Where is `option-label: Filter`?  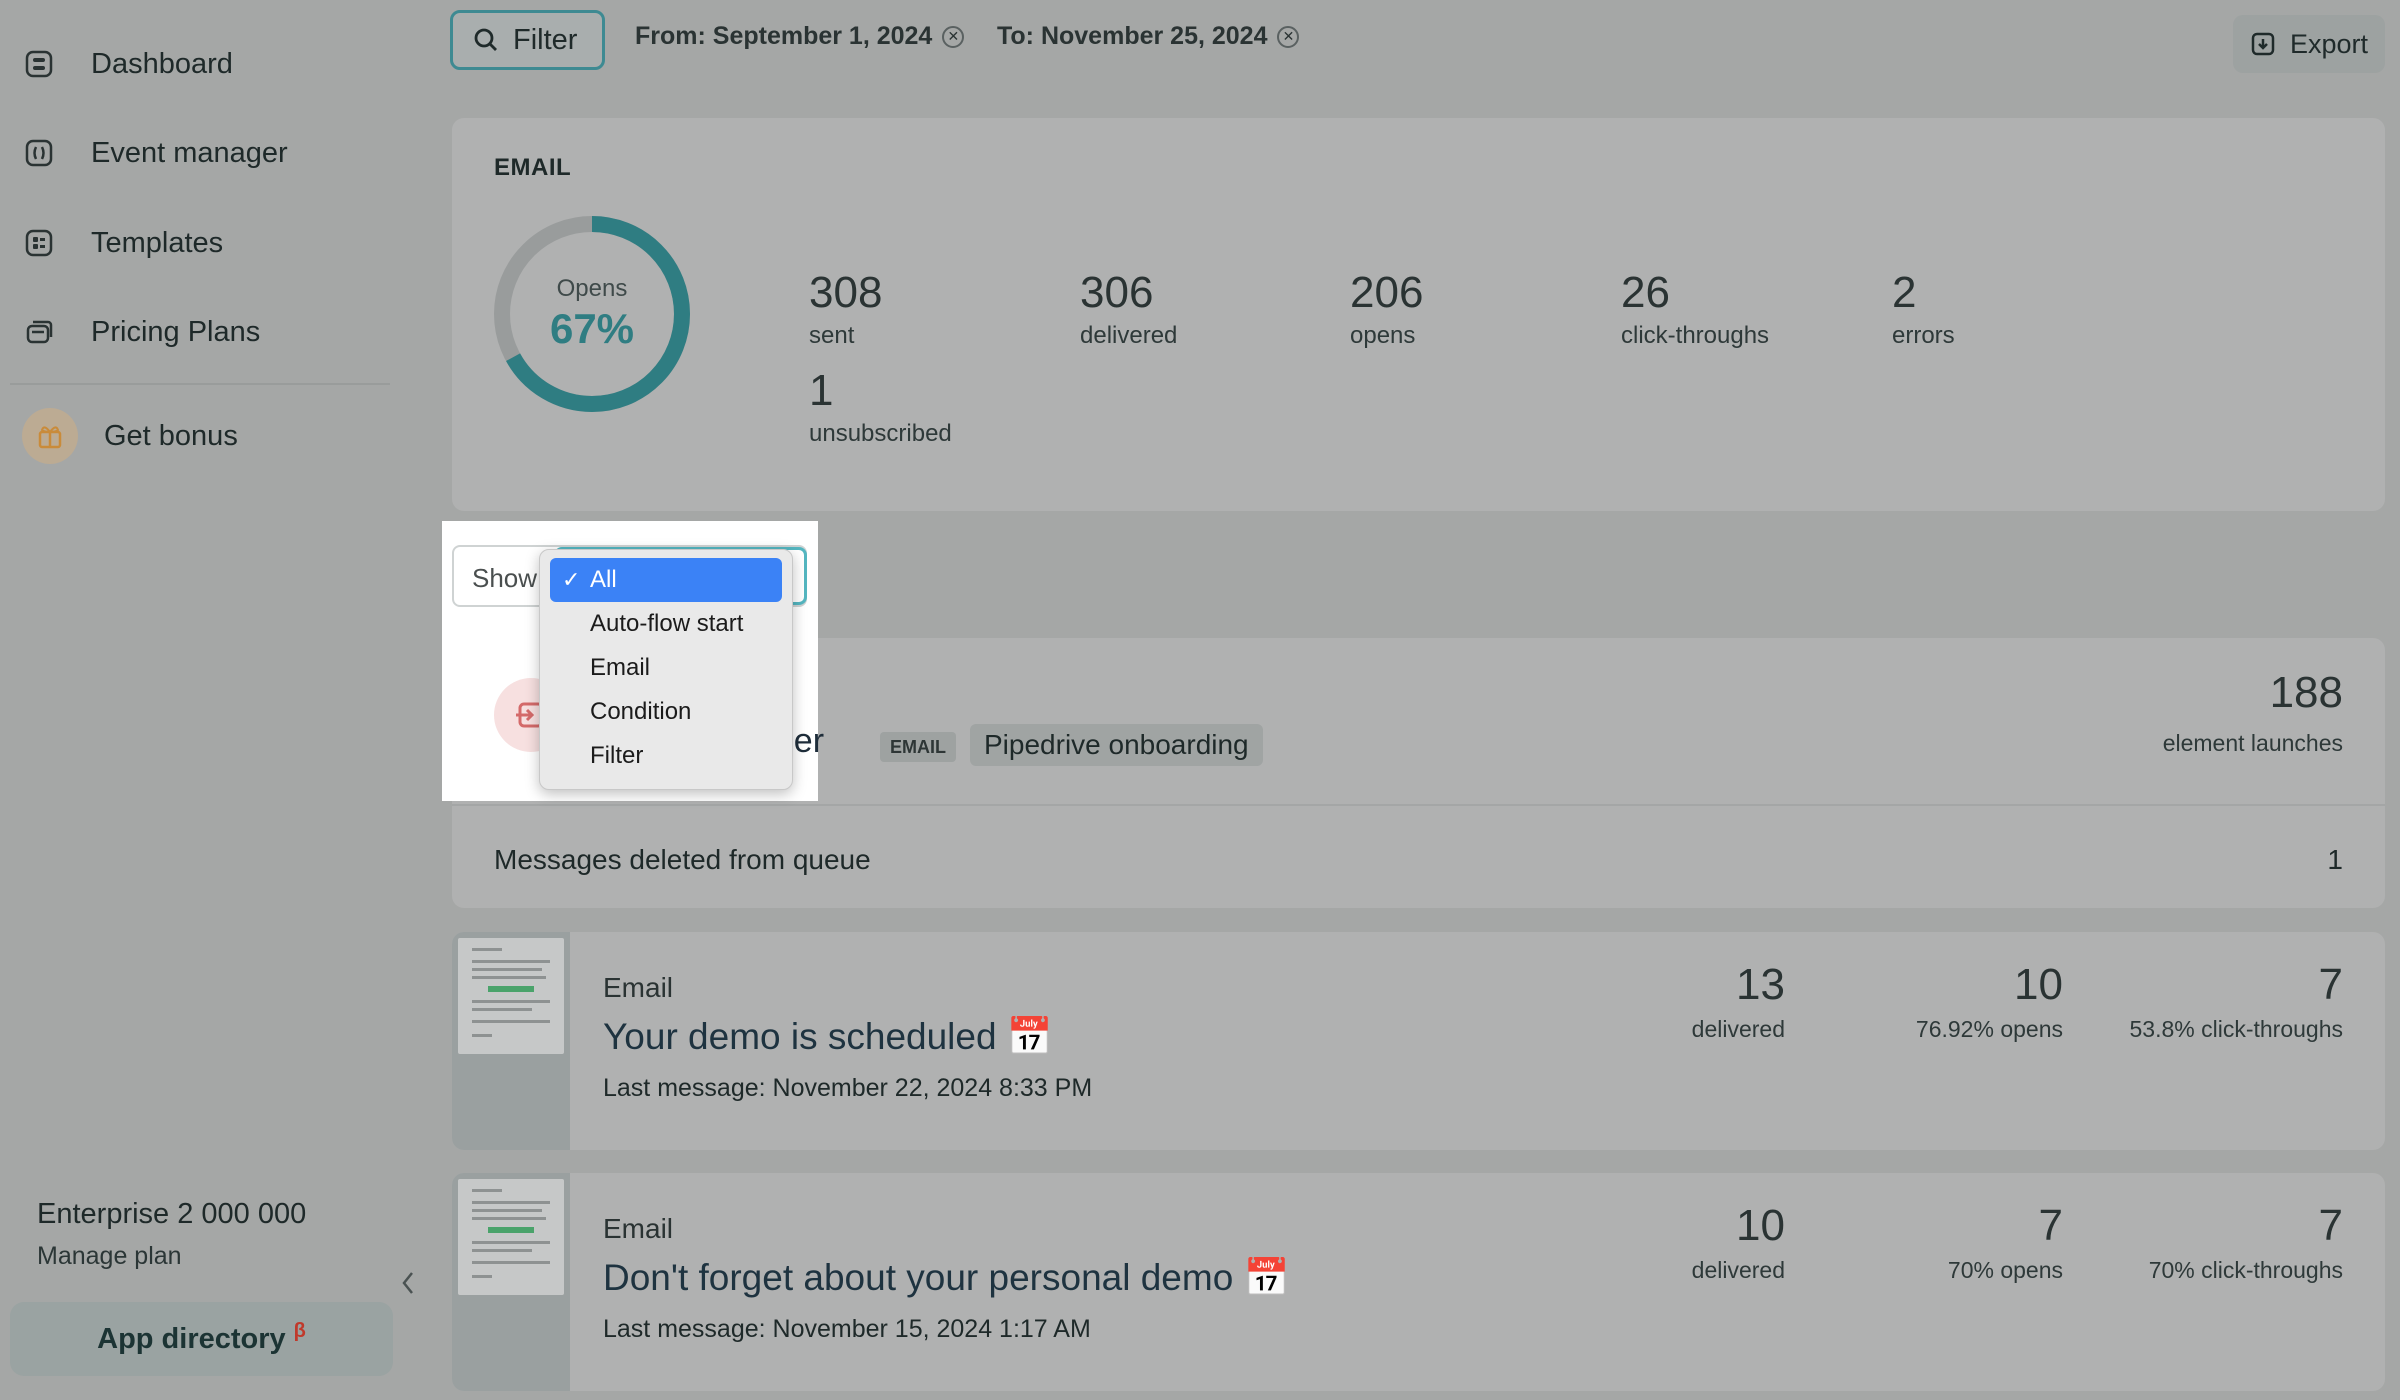
option-label: Filter is located at coordinates (617, 755).